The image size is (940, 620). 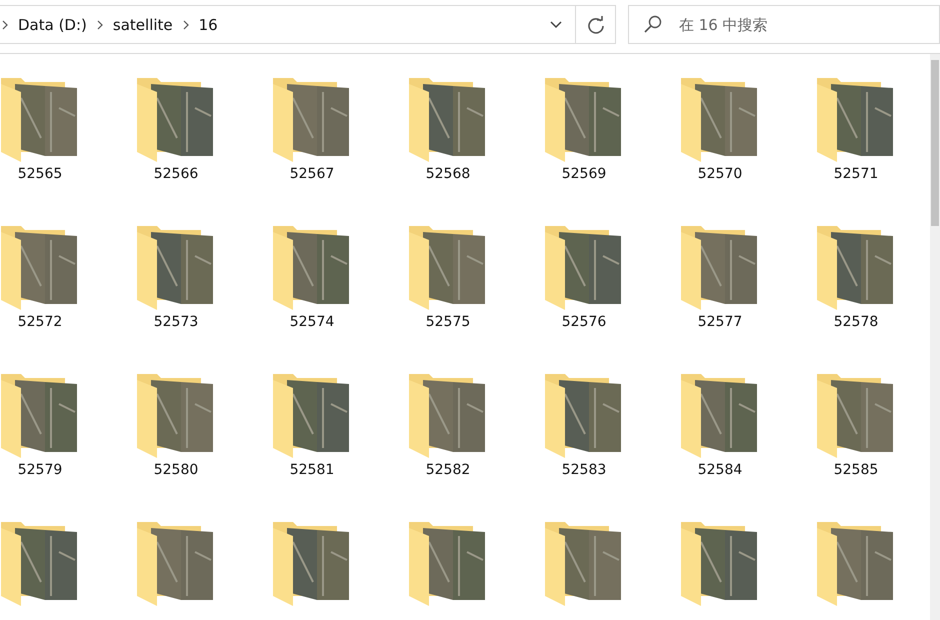 What do you see at coordinates (556, 24) in the screenshot?
I see `chevron-down-icon` at bounding box center [556, 24].